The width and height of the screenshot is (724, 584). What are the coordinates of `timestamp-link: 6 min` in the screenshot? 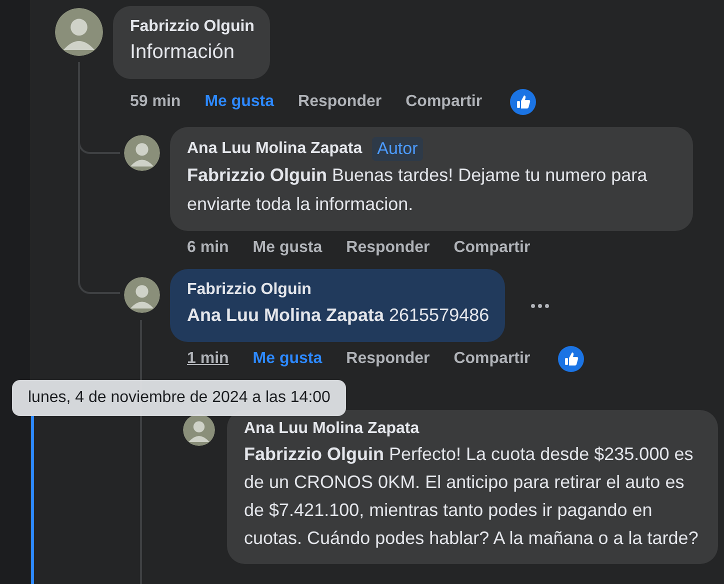 It's located at (208, 248).